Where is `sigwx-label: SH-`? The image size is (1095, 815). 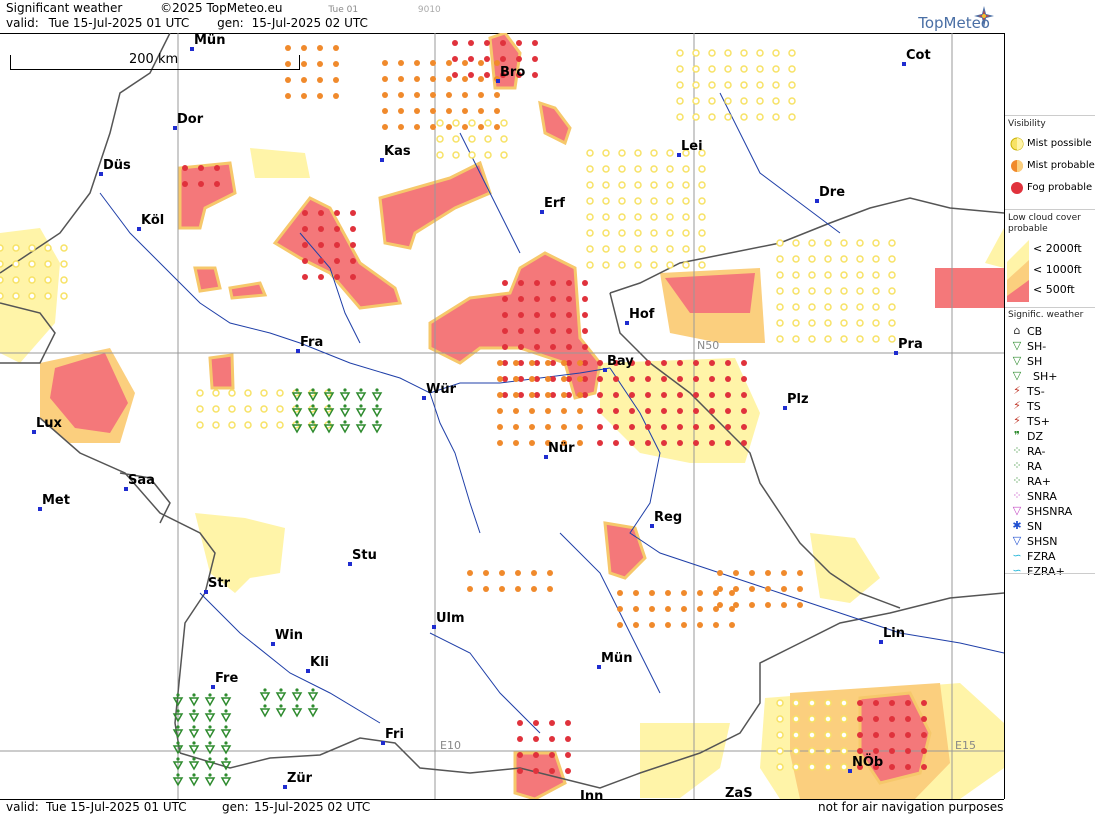
sigwx-label: SH- is located at coordinates (1037, 346).